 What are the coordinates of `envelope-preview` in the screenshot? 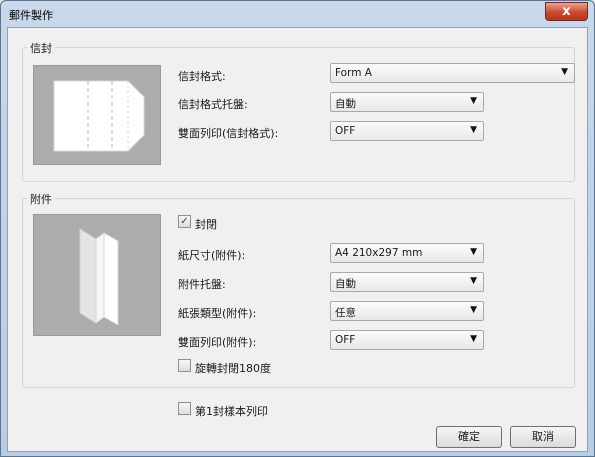 It's located at (97, 115).